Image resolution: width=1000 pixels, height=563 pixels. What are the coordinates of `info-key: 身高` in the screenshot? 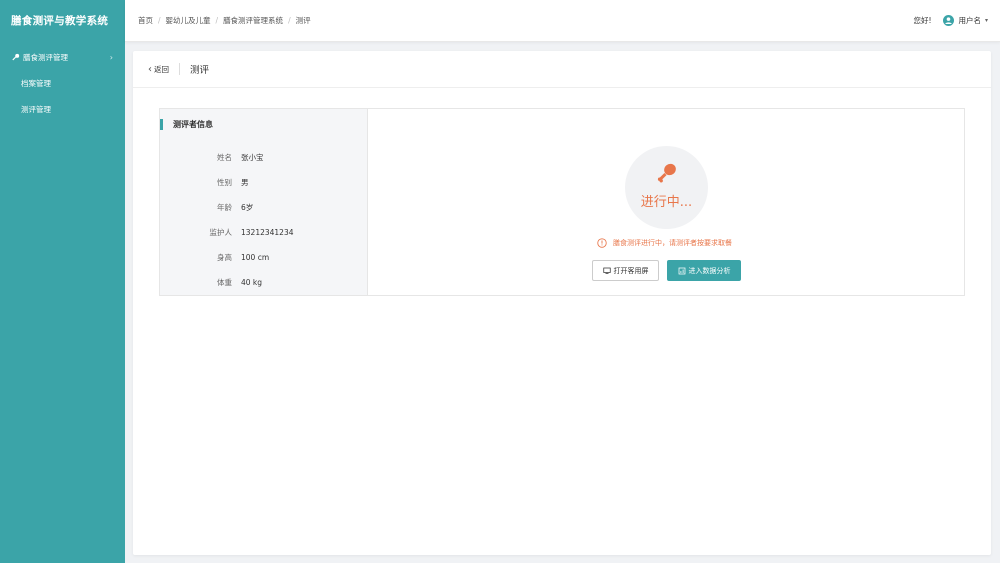 It's located at (224, 257).